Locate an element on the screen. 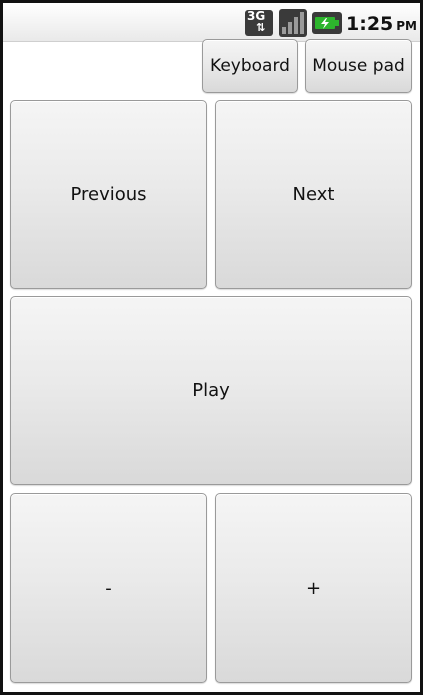 This screenshot has height=695, width=423. status-clock: 1:25 PM is located at coordinates (381, 24).